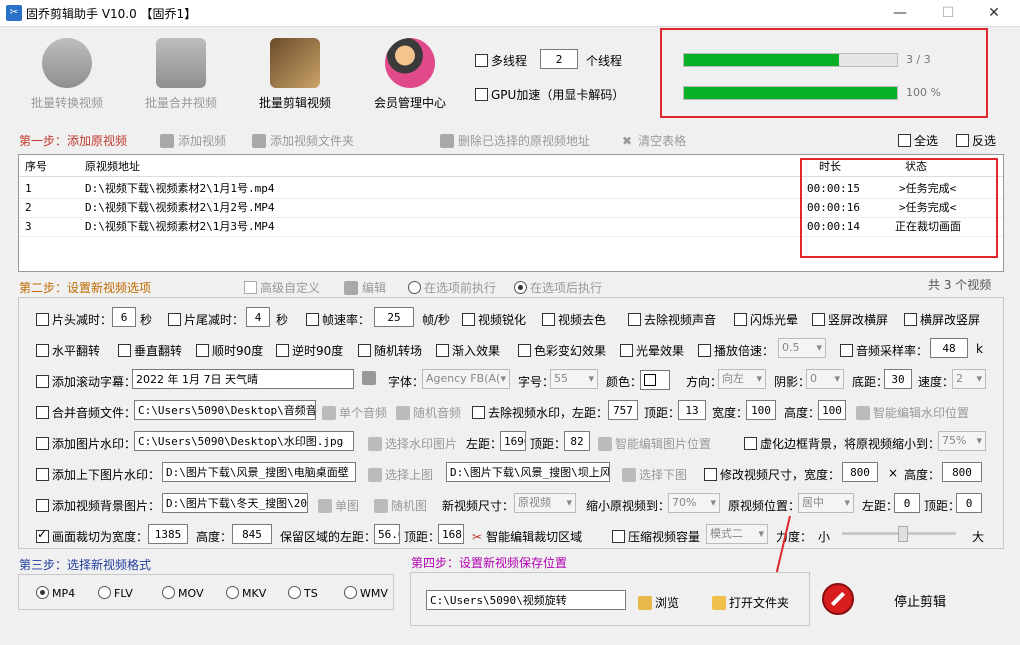 The image size is (1020, 645). I want to click on down-image-path: D:\图片下载\风景_搜图\坝上风, so click(528, 472).